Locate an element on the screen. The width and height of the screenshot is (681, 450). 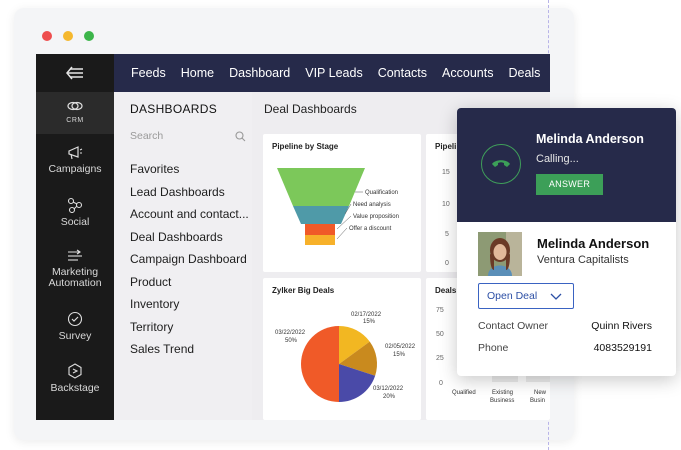
pipeline-ytick-10: 10 is located at coordinates (446, 204).